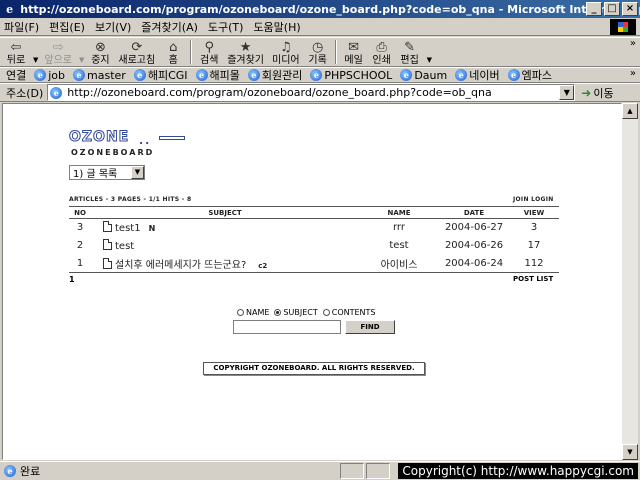 This screenshot has height=480, width=640. Describe the element at coordinates (399, 228) in the screenshot. I see `row-name: rrr` at that location.